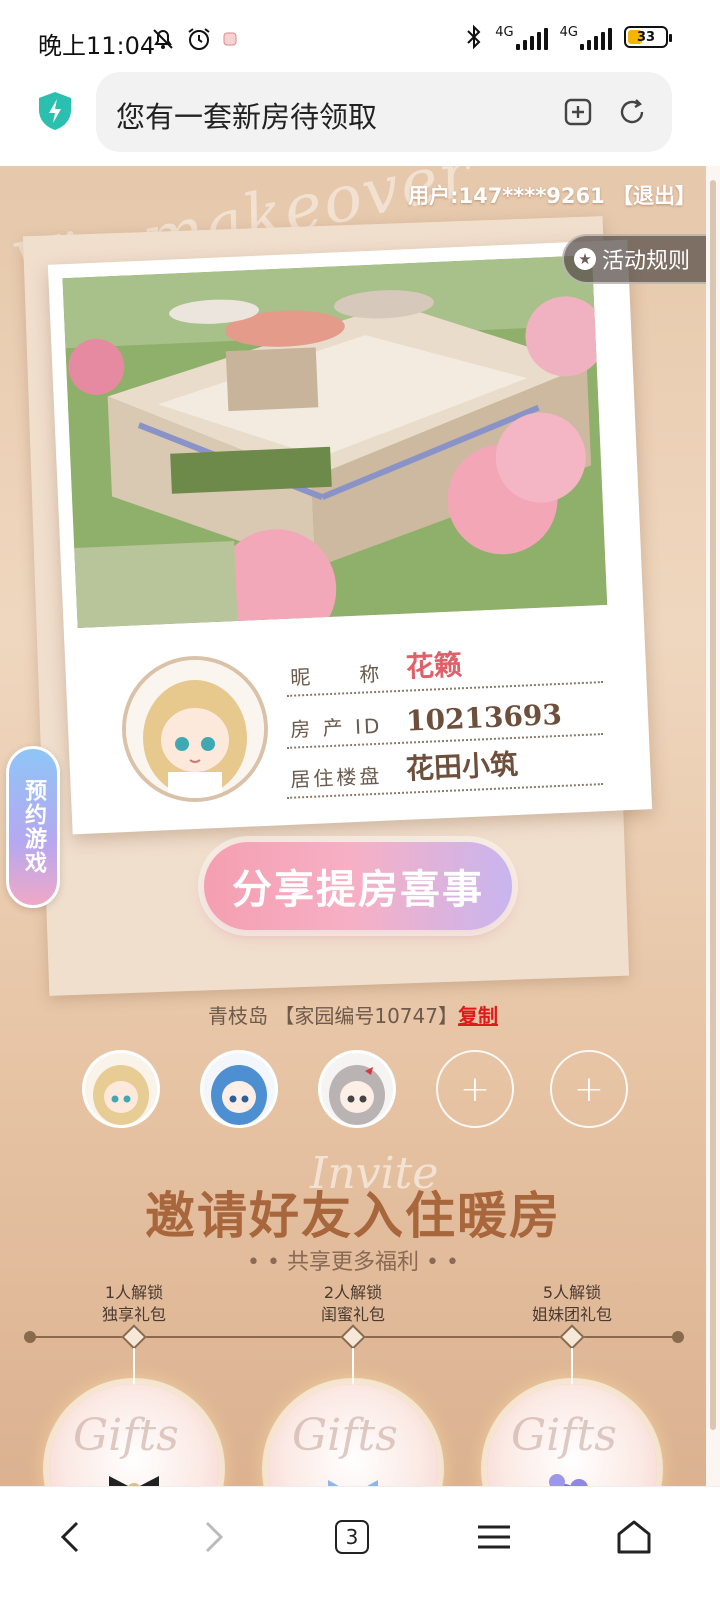 The image size is (720, 1600). What do you see at coordinates (336, 727) in the screenshot?
I see `property-id-label: 房 产 ID` at bounding box center [336, 727].